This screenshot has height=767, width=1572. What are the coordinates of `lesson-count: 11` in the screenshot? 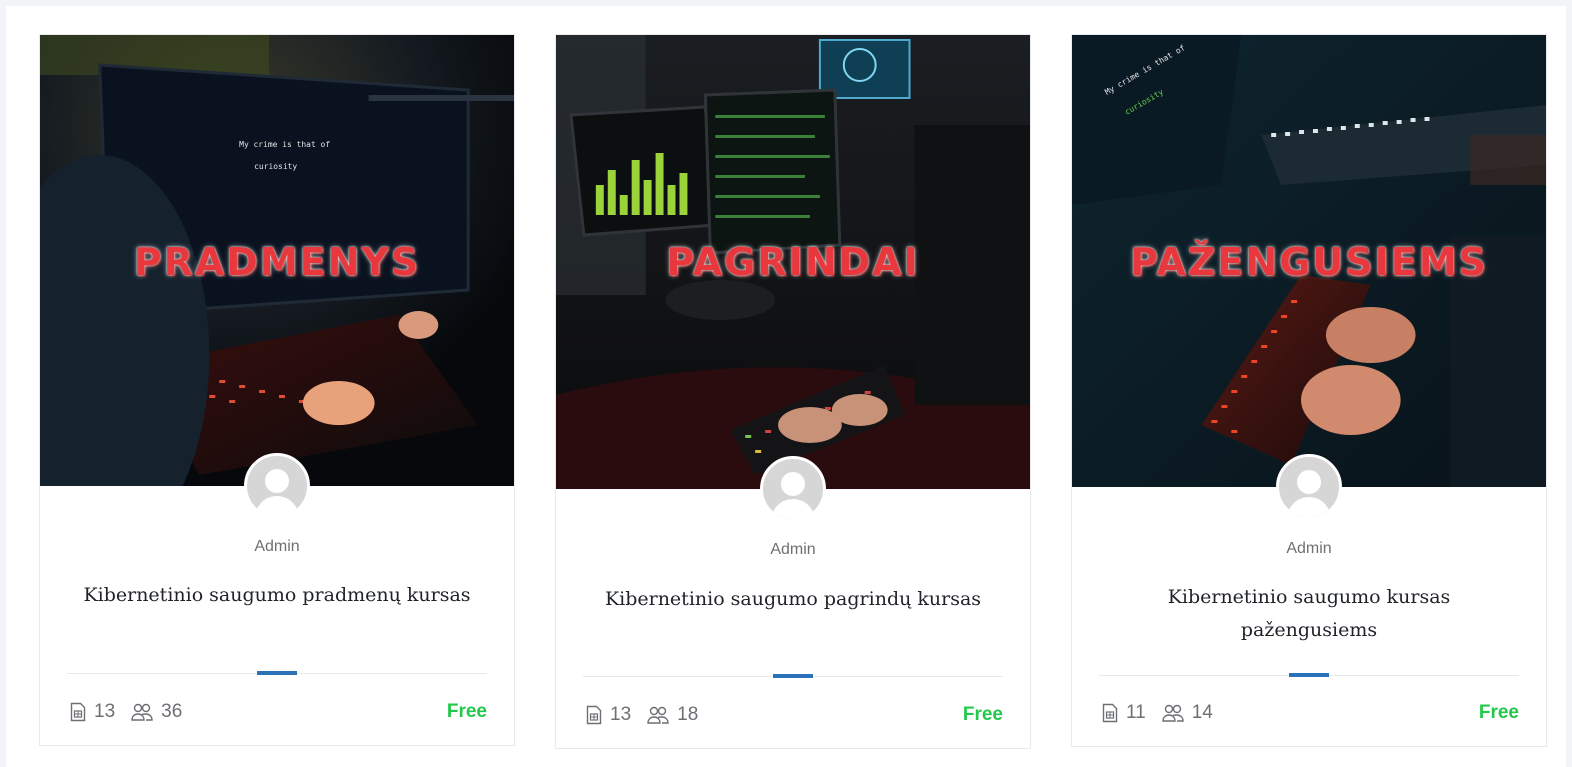 It's located at (1124, 713).